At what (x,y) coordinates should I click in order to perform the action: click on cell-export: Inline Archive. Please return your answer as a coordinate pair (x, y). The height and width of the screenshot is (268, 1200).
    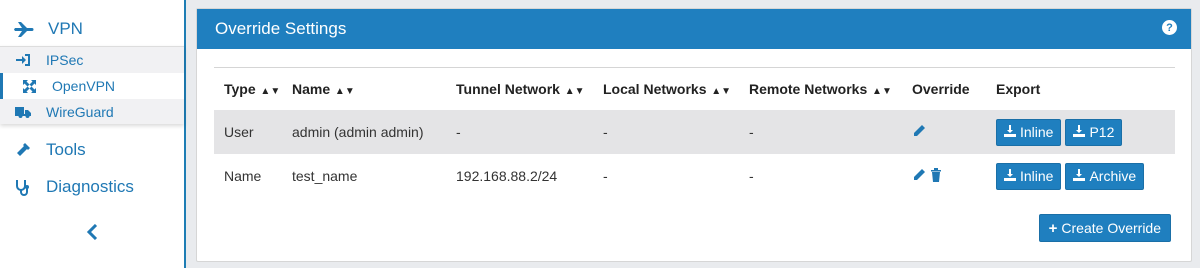
    Looking at the image, I should click on (1080, 176).